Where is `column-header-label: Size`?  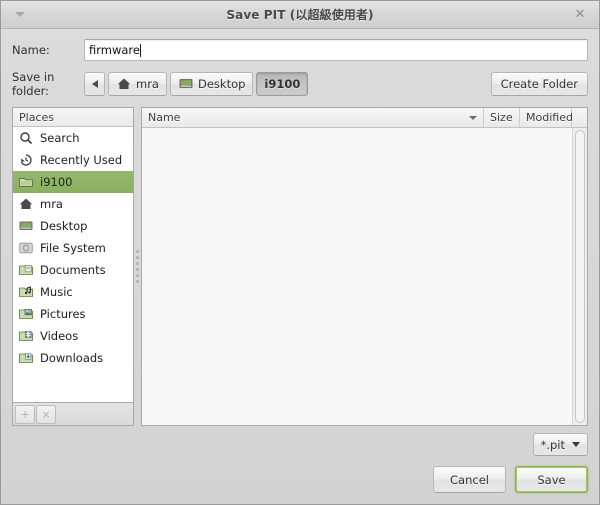
column-header-label: Size is located at coordinates (501, 117).